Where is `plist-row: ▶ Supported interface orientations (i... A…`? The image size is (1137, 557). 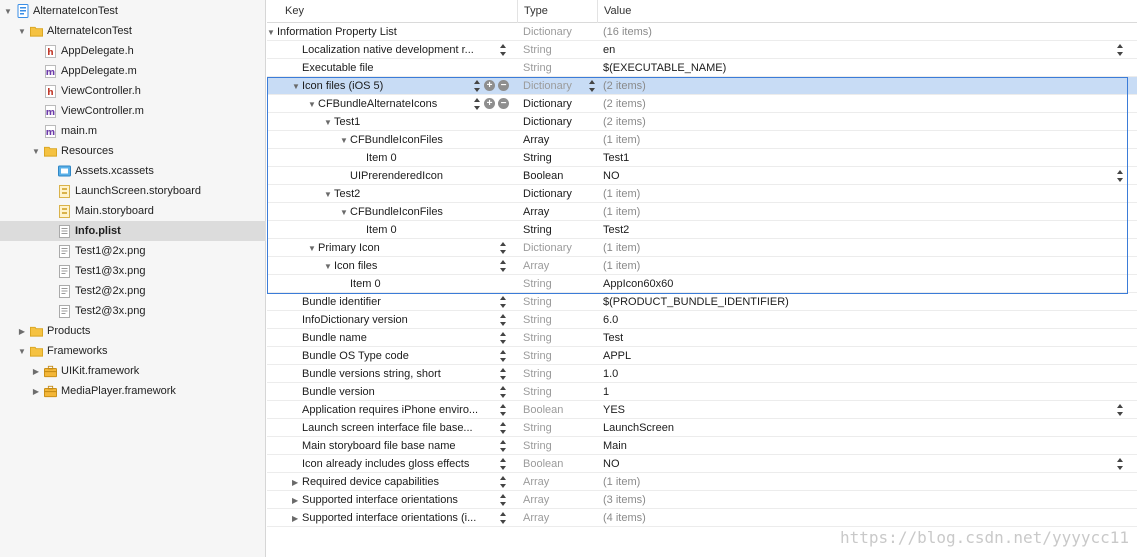 plist-row: ▶ Supported interface orientations (i... A… is located at coordinates (702, 518).